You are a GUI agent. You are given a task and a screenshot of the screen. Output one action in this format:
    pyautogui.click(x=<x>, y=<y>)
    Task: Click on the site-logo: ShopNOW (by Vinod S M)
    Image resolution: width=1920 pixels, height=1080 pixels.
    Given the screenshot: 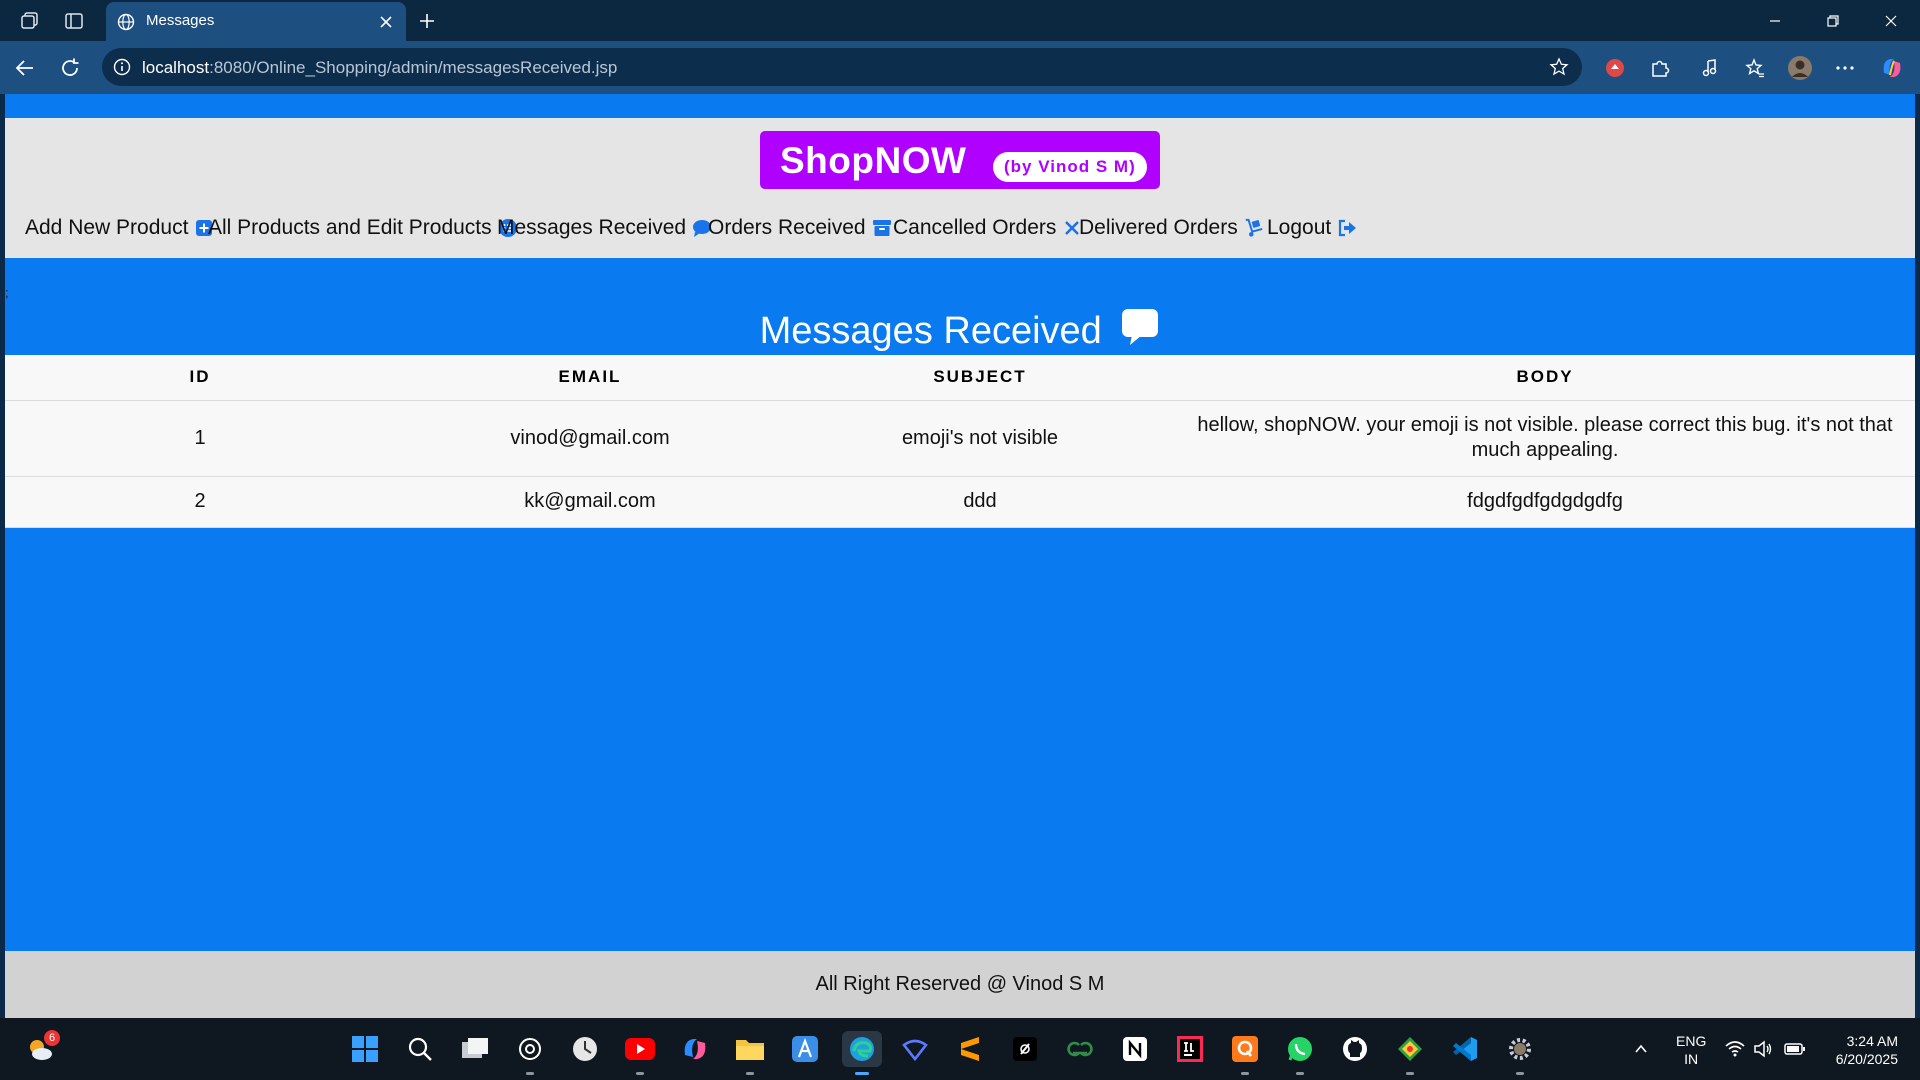 What is the action you would take?
    pyautogui.click(x=960, y=160)
    